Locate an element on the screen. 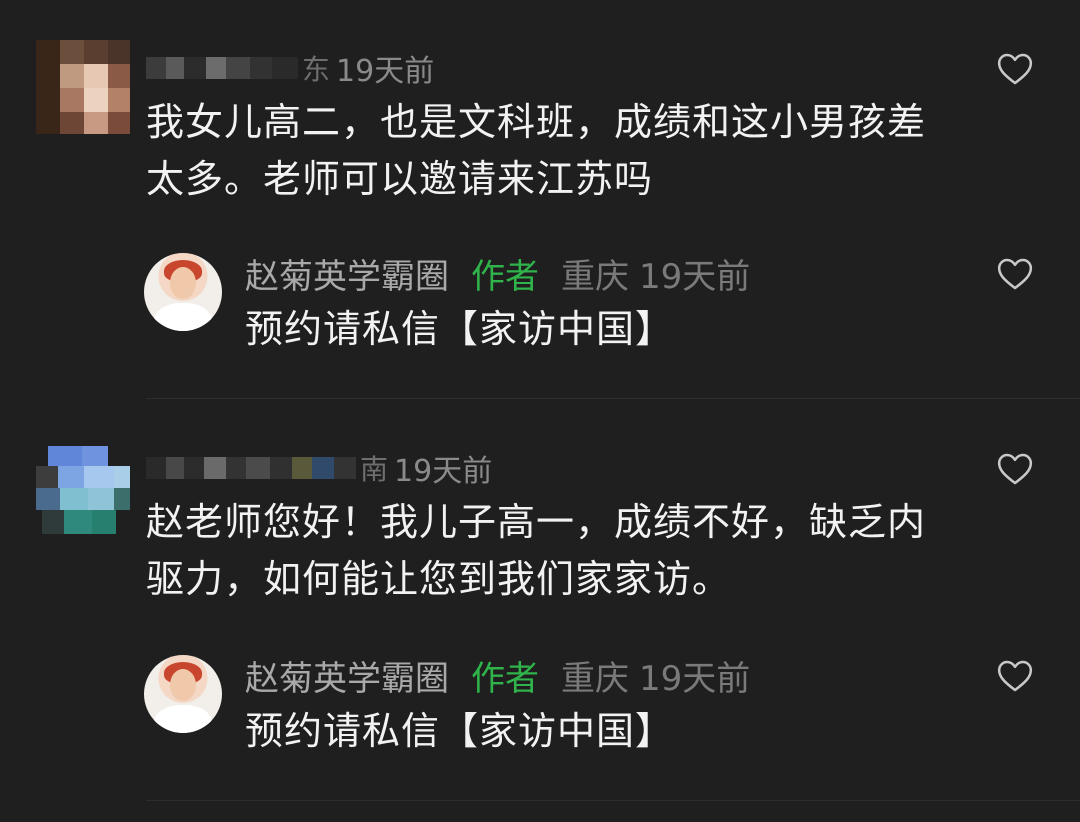  comment-meta: 东 19天前 is located at coordinates (290, 68).